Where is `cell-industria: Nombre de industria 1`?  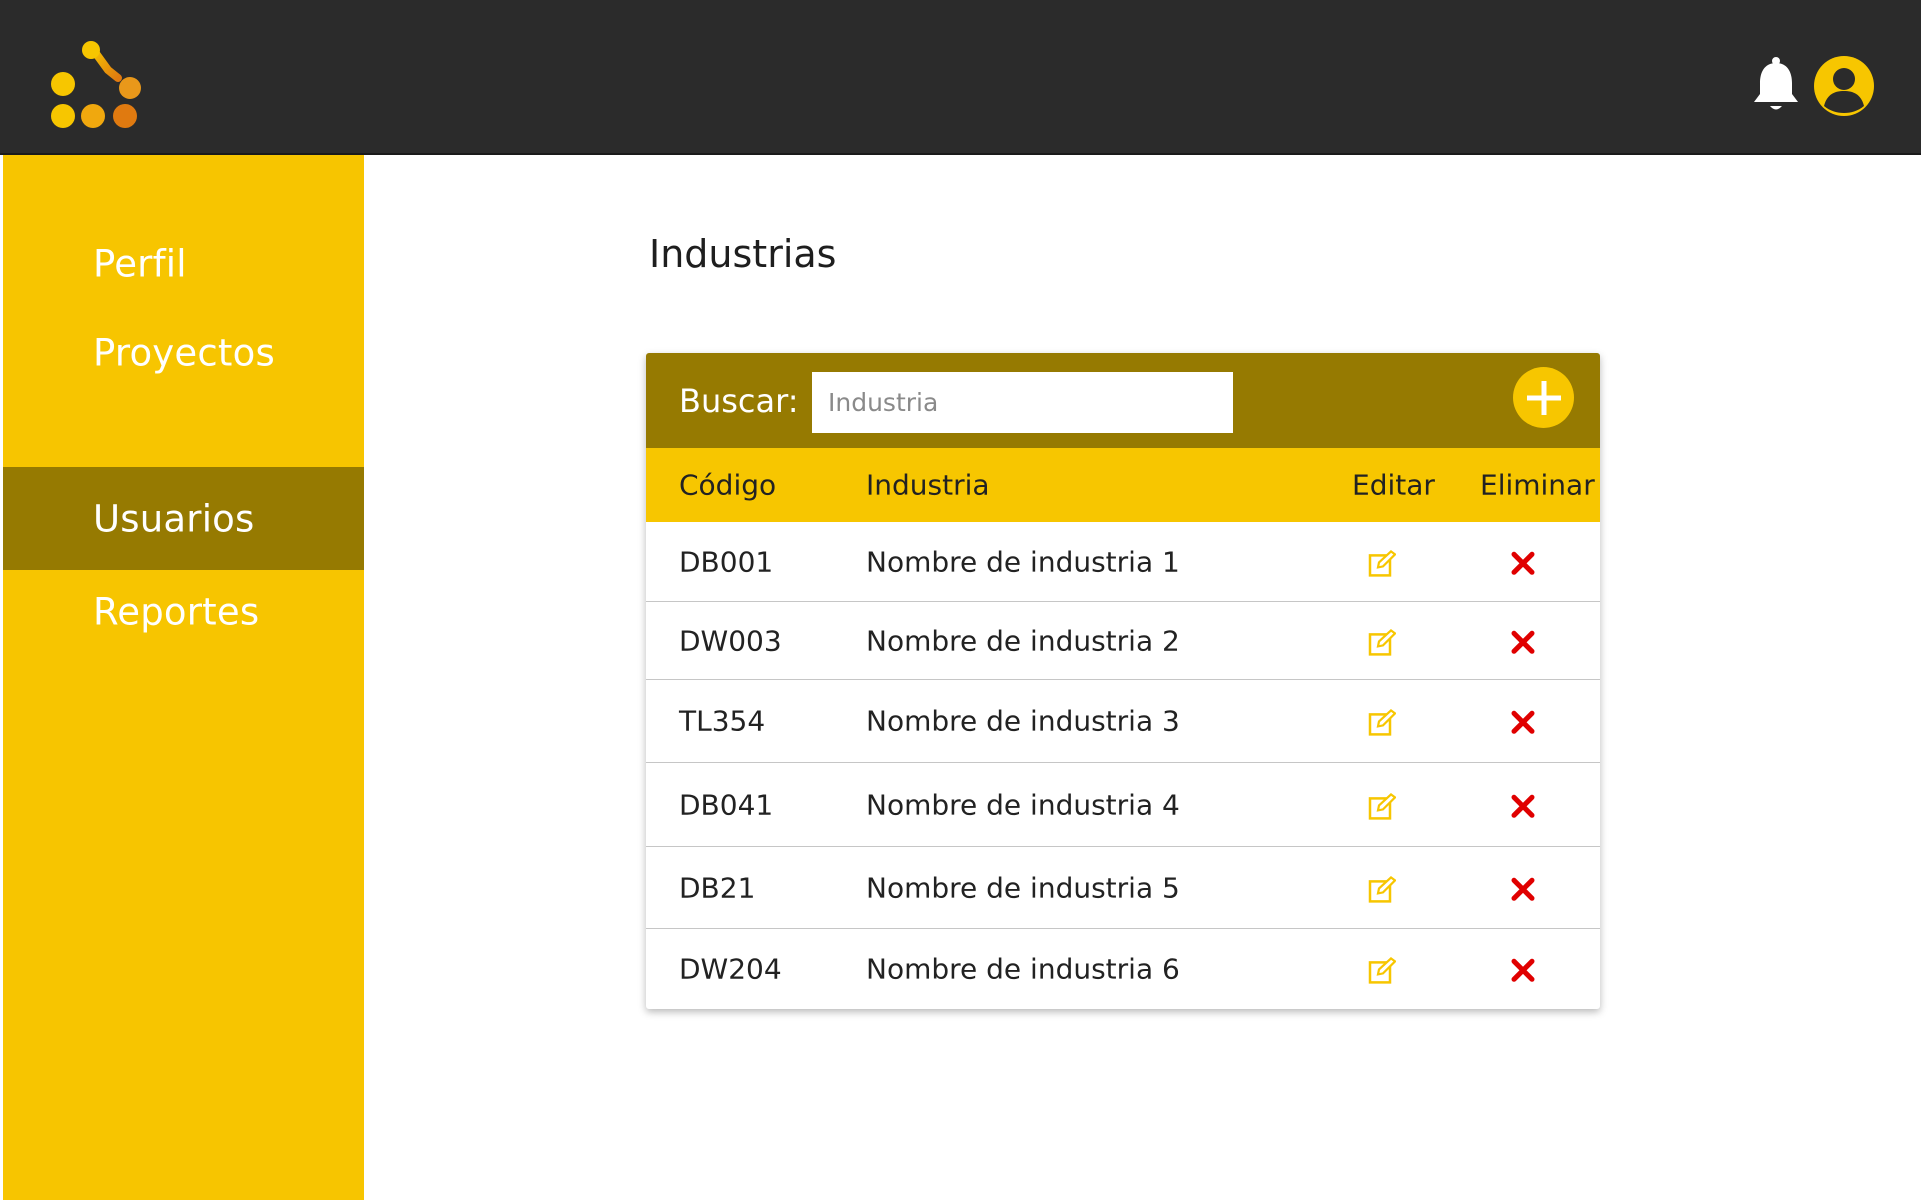
cell-industria: Nombre de industria 1 is located at coordinates (1023, 561).